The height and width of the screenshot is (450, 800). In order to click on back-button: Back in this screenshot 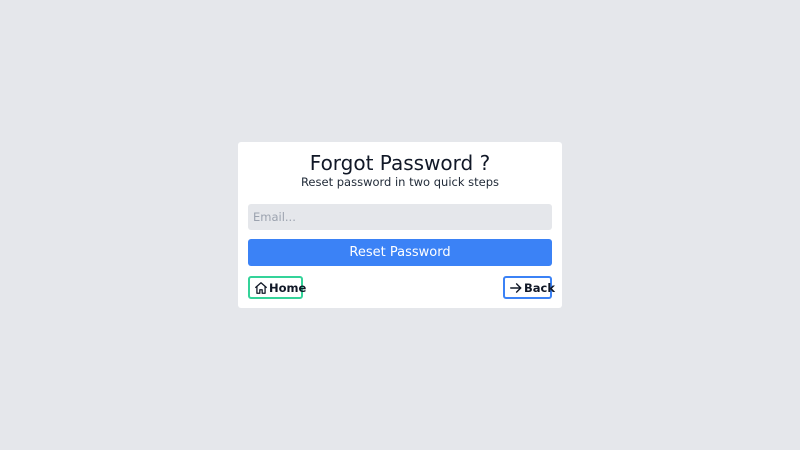, I will do `click(529, 287)`.